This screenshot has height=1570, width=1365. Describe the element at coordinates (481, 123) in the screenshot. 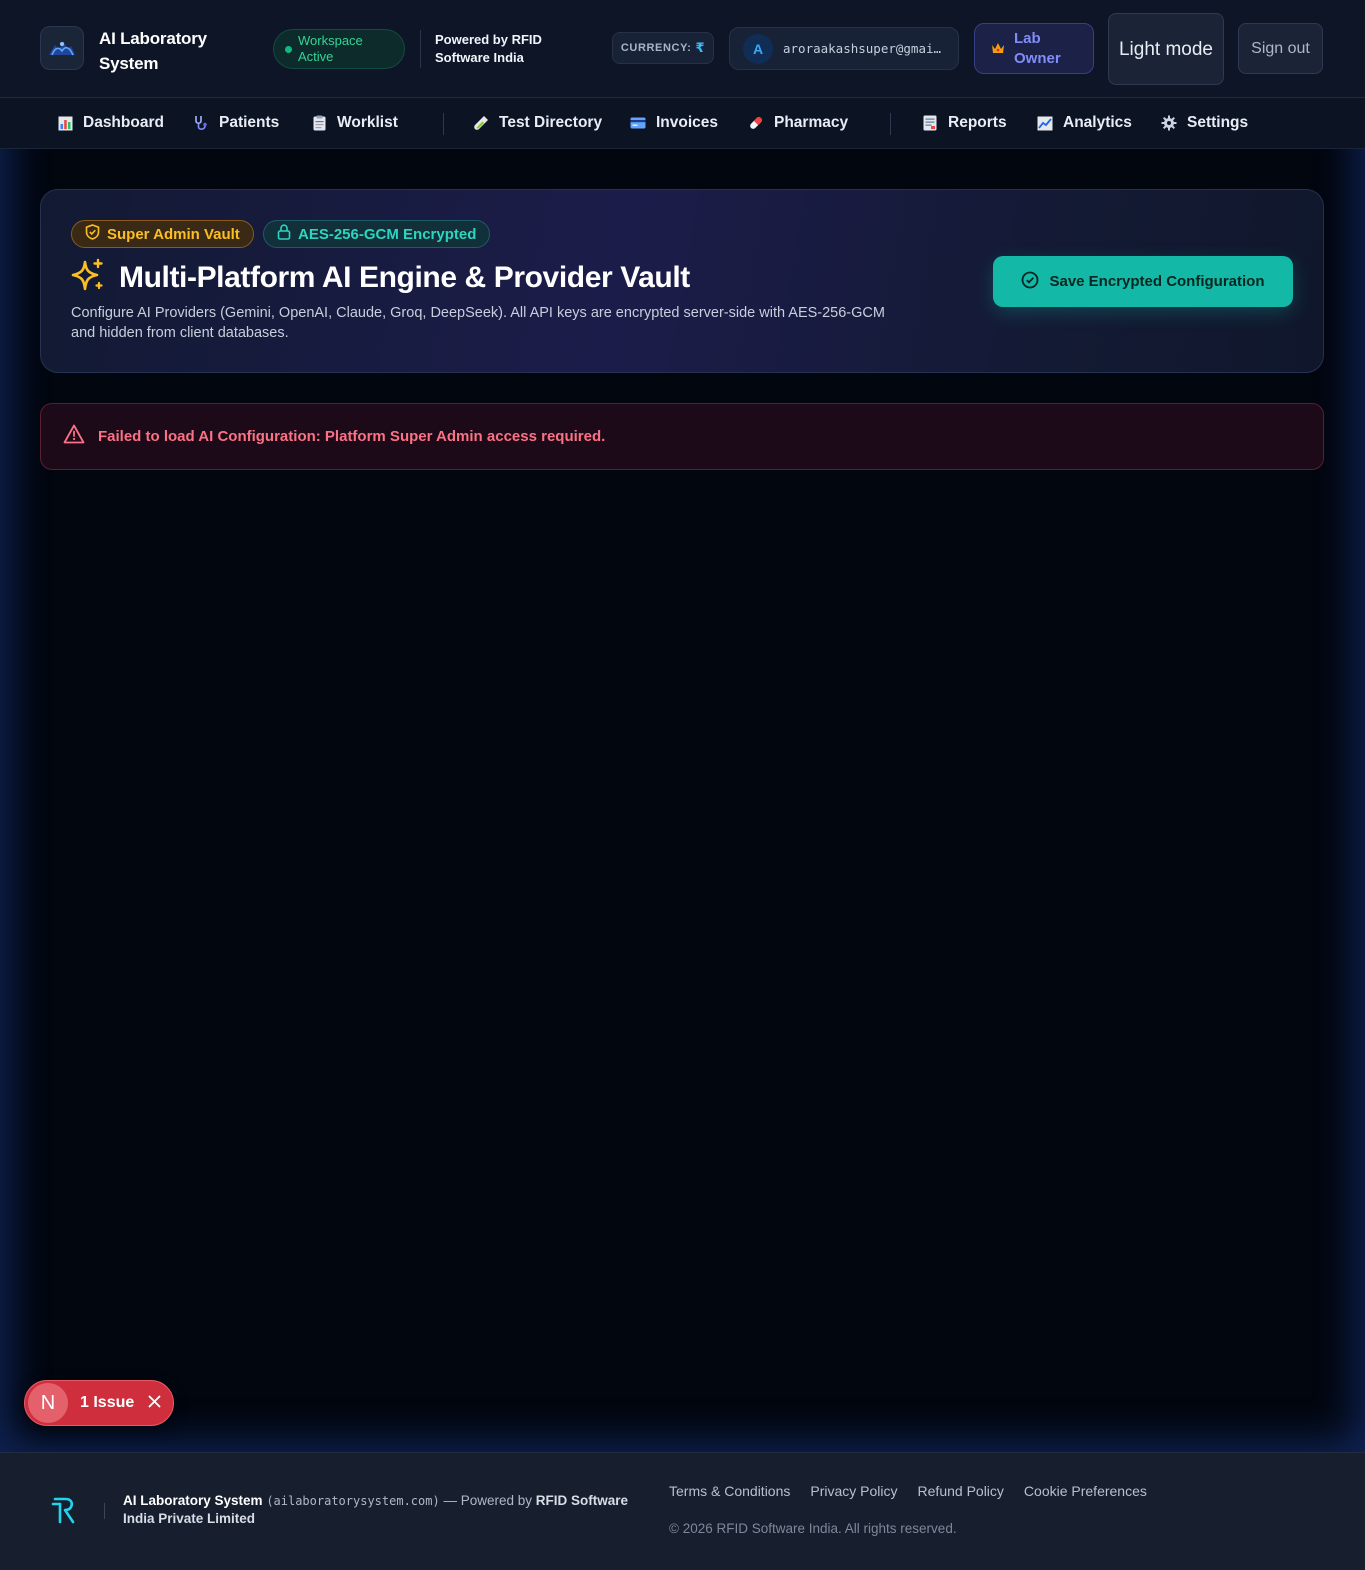

I see `test-tube-icon` at that location.